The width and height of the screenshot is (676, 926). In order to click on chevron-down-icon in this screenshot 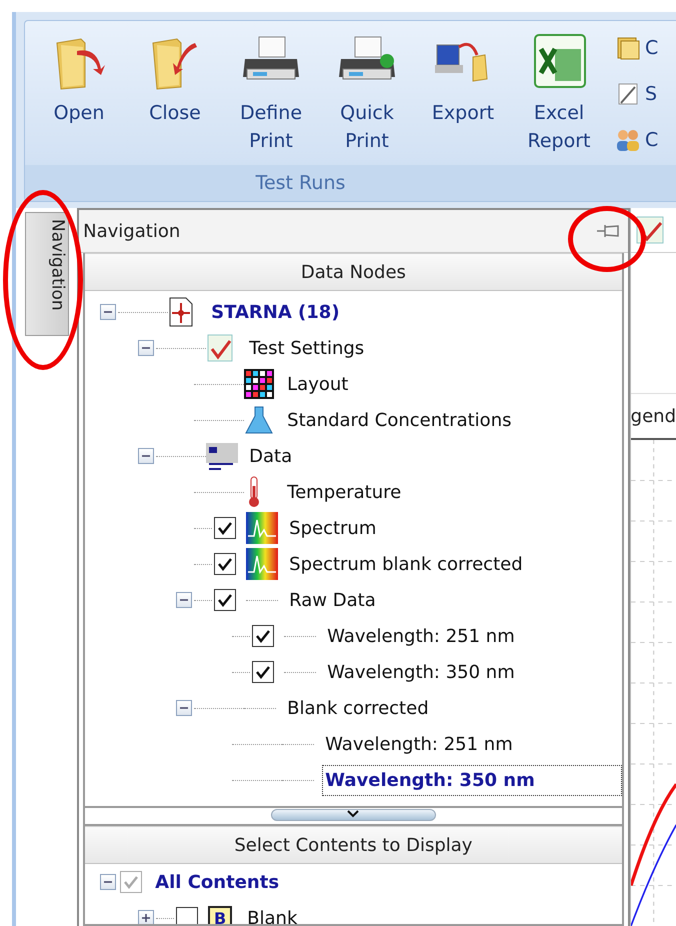, I will do `click(353, 814)`.